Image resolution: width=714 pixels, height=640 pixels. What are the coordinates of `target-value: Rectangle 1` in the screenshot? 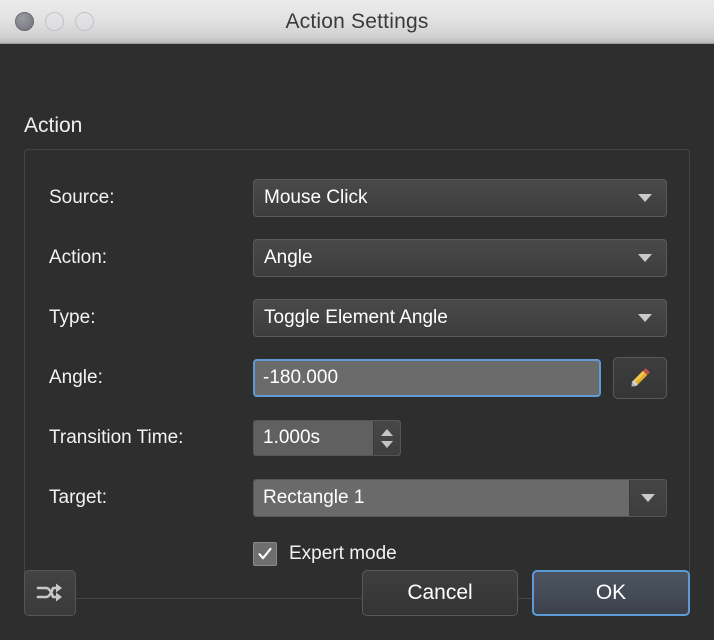 It's located at (441, 498).